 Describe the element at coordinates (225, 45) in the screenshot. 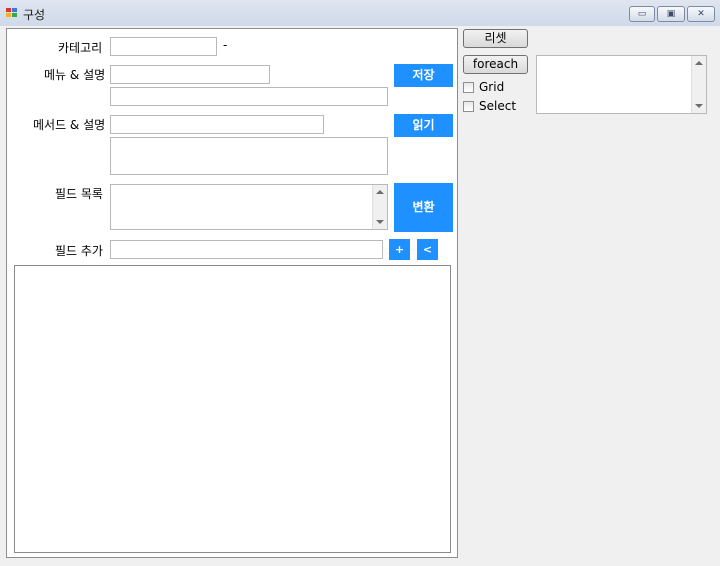

I see `category-dash: -` at that location.